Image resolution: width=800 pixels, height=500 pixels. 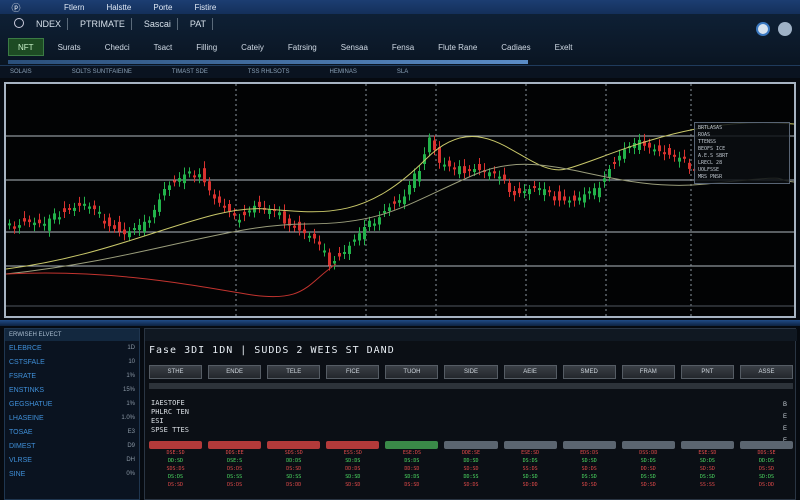 I want to click on watchlist-value: 1%, so click(x=130, y=376).